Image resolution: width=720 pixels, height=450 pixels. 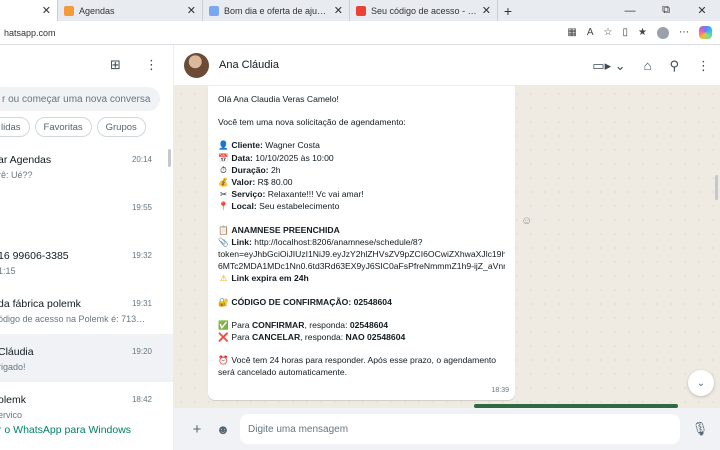 What do you see at coordinates (626, 32) in the screenshot?
I see `split-screen-icon: ▯` at bounding box center [626, 32].